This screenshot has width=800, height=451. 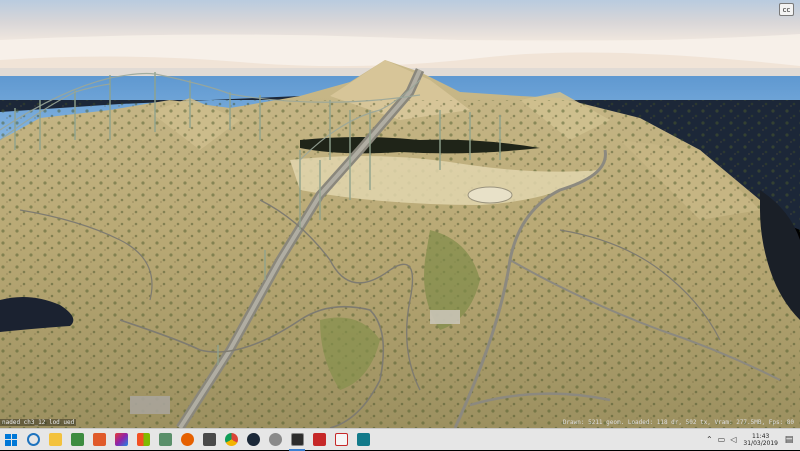 I want to click on chevron-up-icon: ⌃, so click(x=709, y=440).